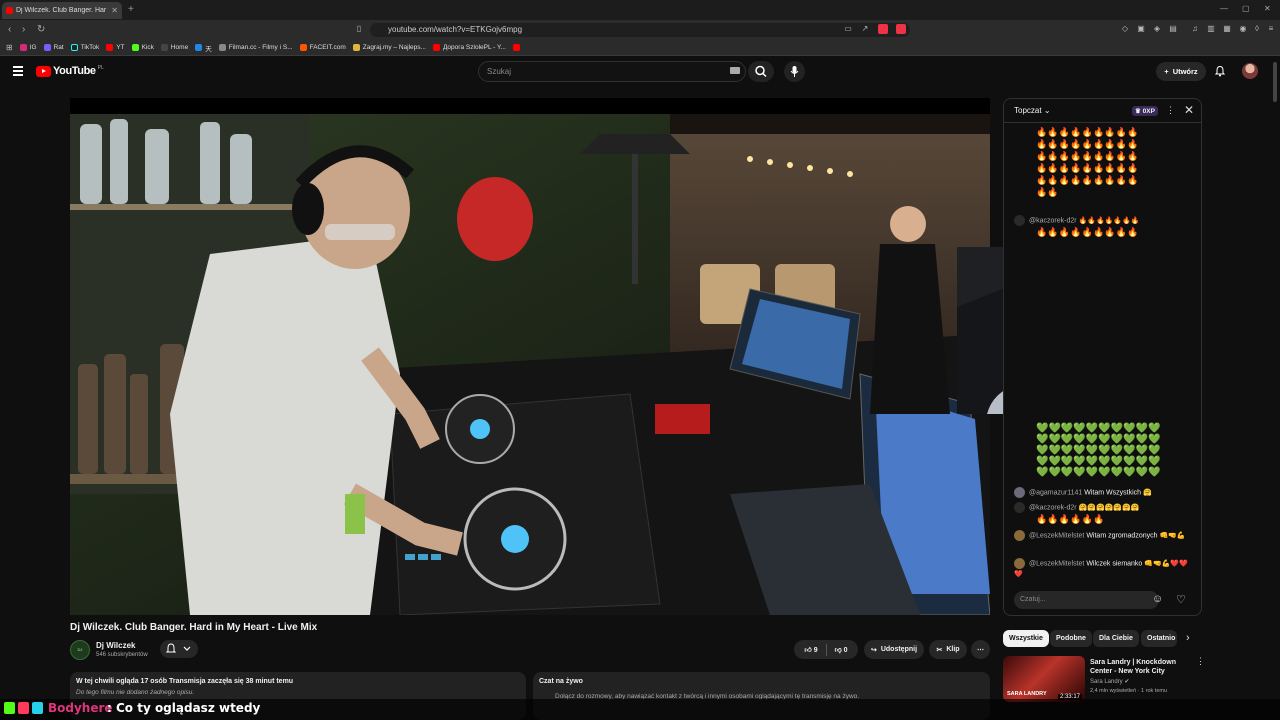 The width and height of the screenshot is (1280, 720). What do you see at coordinates (1116, 638) in the screenshot?
I see `chip-for-you: Dla Ciebie` at bounding box center [1116, 638].